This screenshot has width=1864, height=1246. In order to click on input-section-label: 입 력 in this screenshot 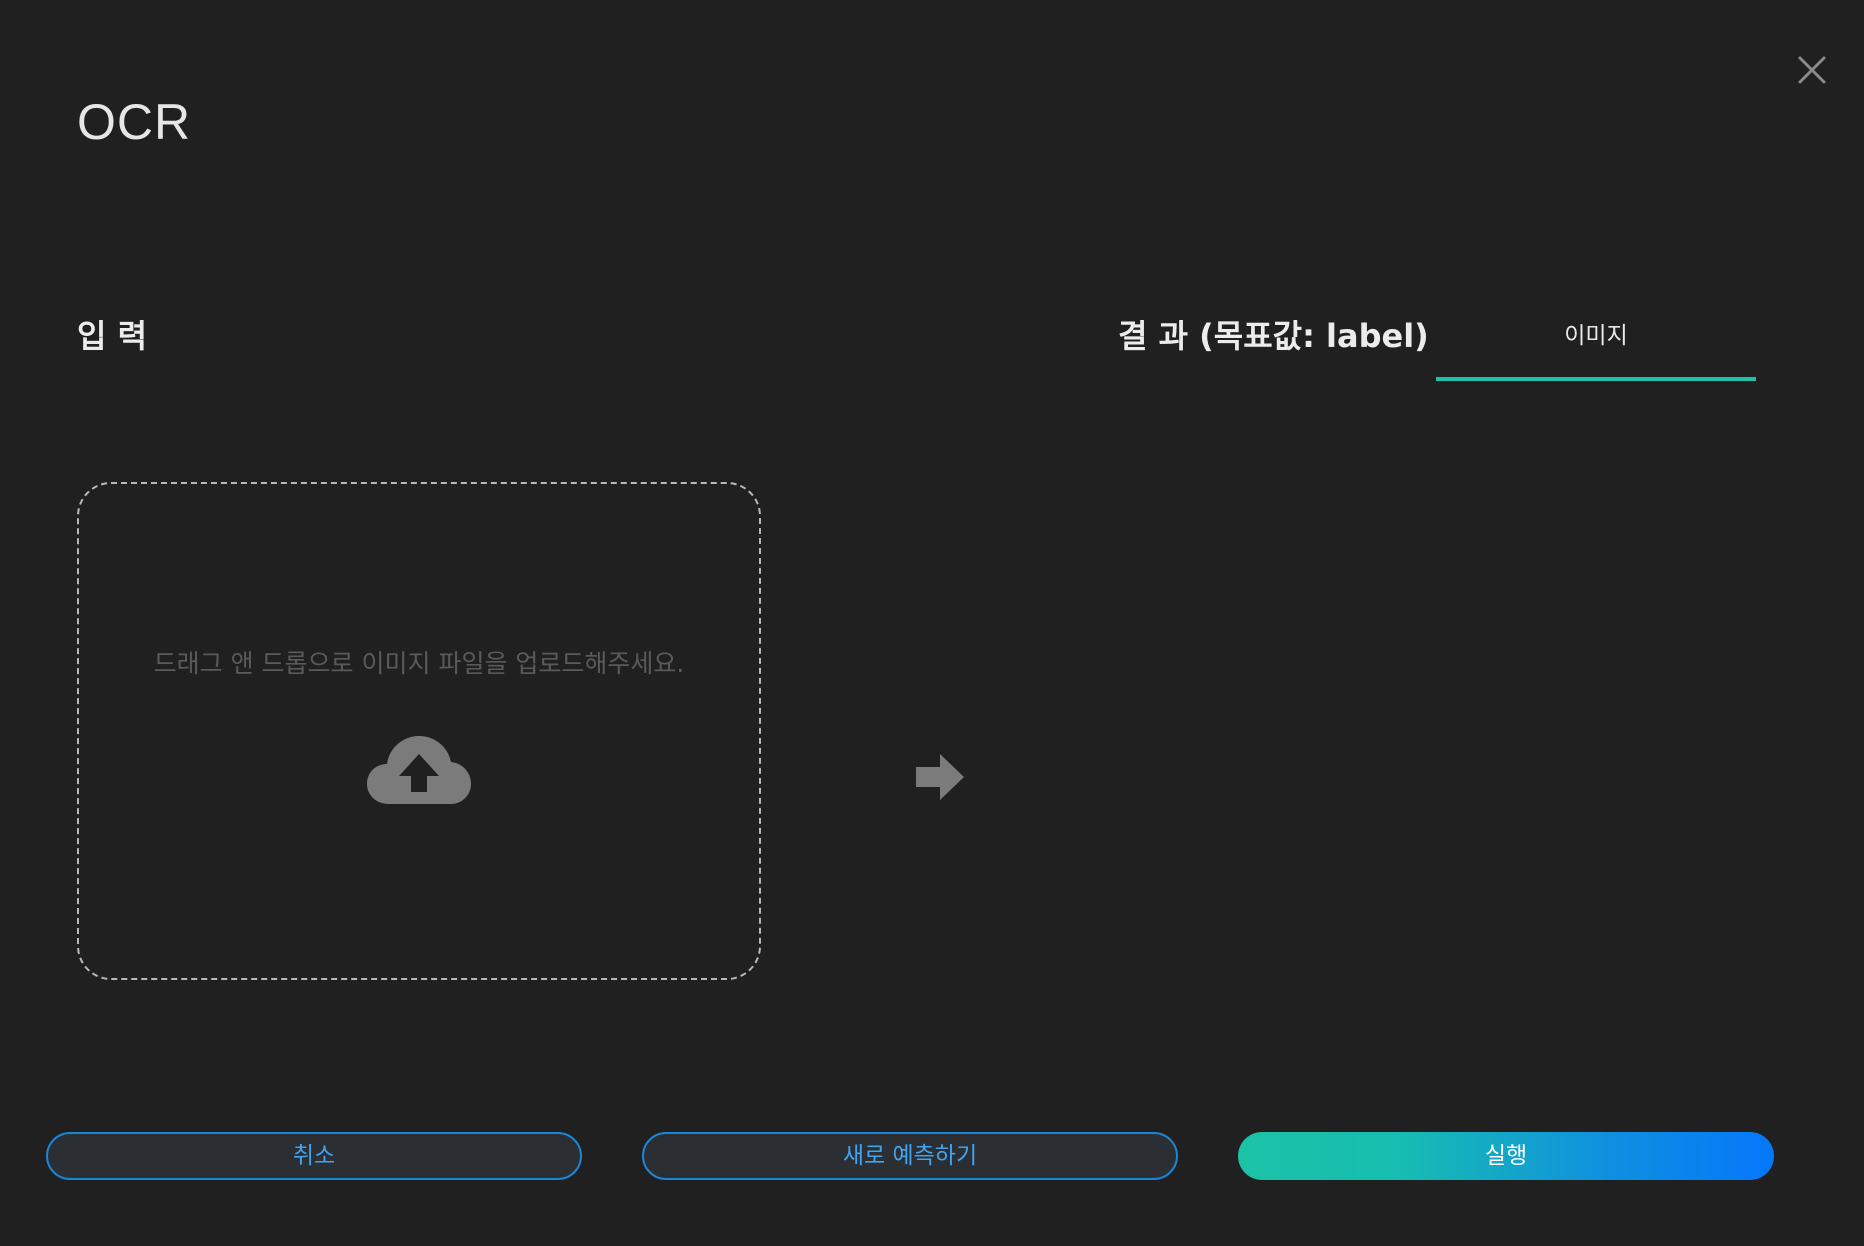, I will do `click(112, 336)`.